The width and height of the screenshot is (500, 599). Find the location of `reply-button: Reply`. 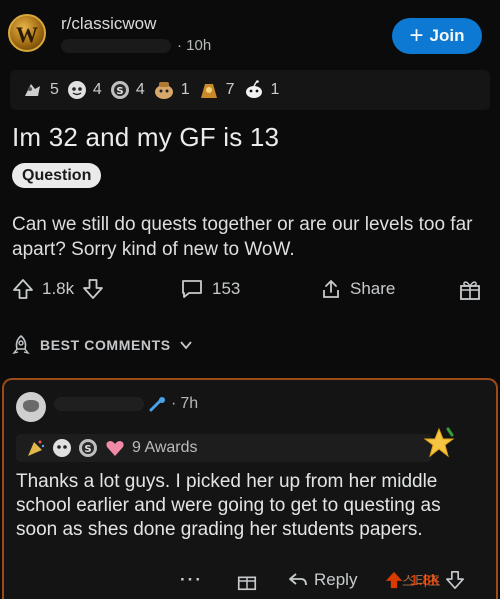

reply-button: Reply is located at coordinates (322, 580).